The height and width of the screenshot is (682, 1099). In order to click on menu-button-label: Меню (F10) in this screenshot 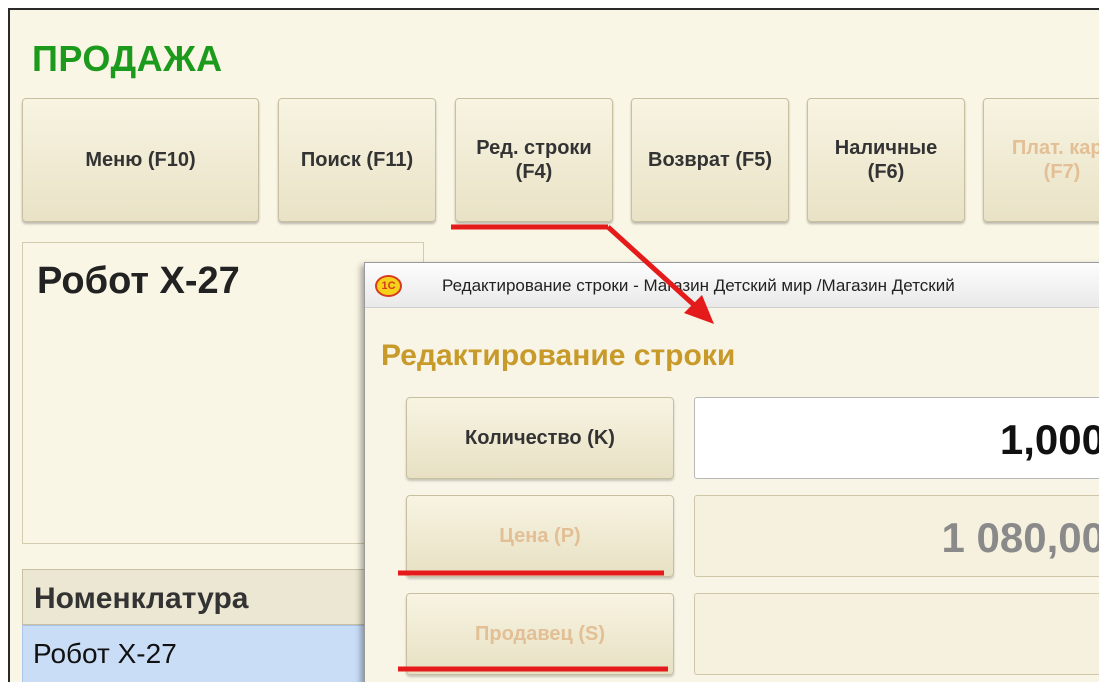, I will do `click(140, 160)`.